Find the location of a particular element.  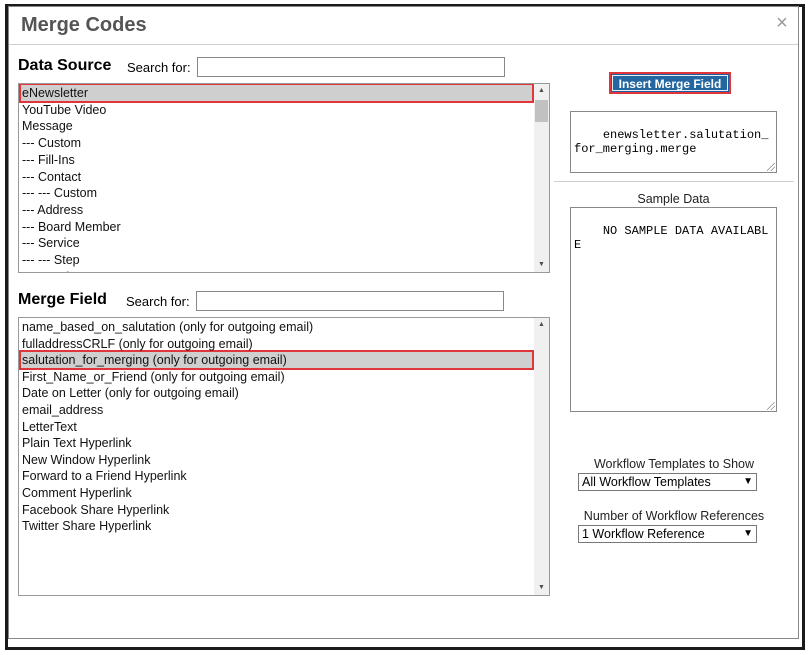

merge-field-search-label: Search for: is located at coordinates (158, 301).